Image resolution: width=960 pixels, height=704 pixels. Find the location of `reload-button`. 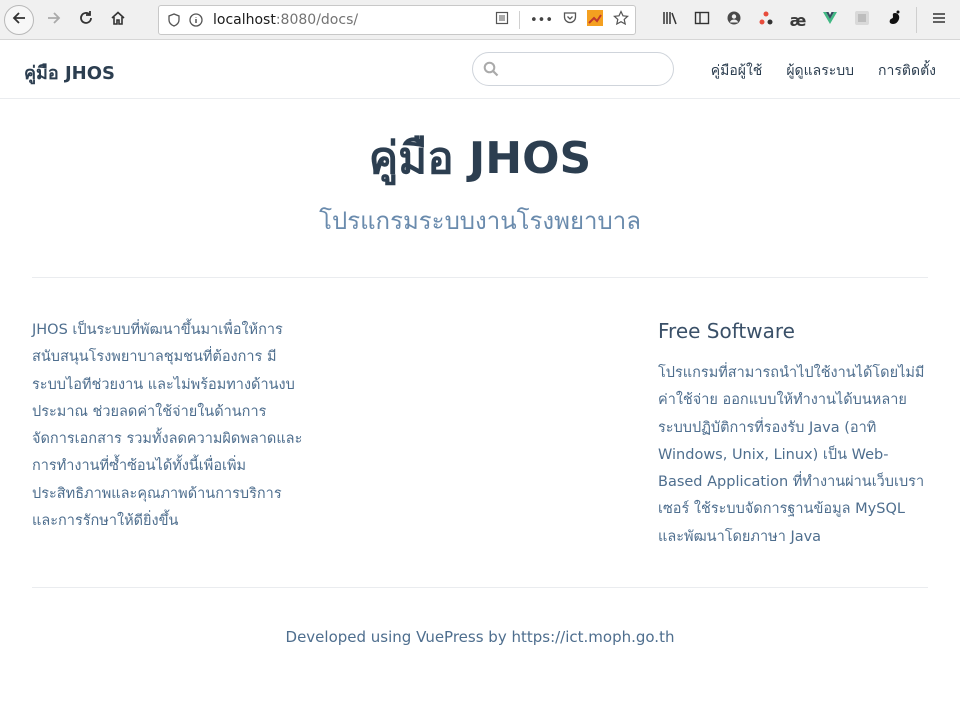

reload-button is located at coordinates (86, 20).